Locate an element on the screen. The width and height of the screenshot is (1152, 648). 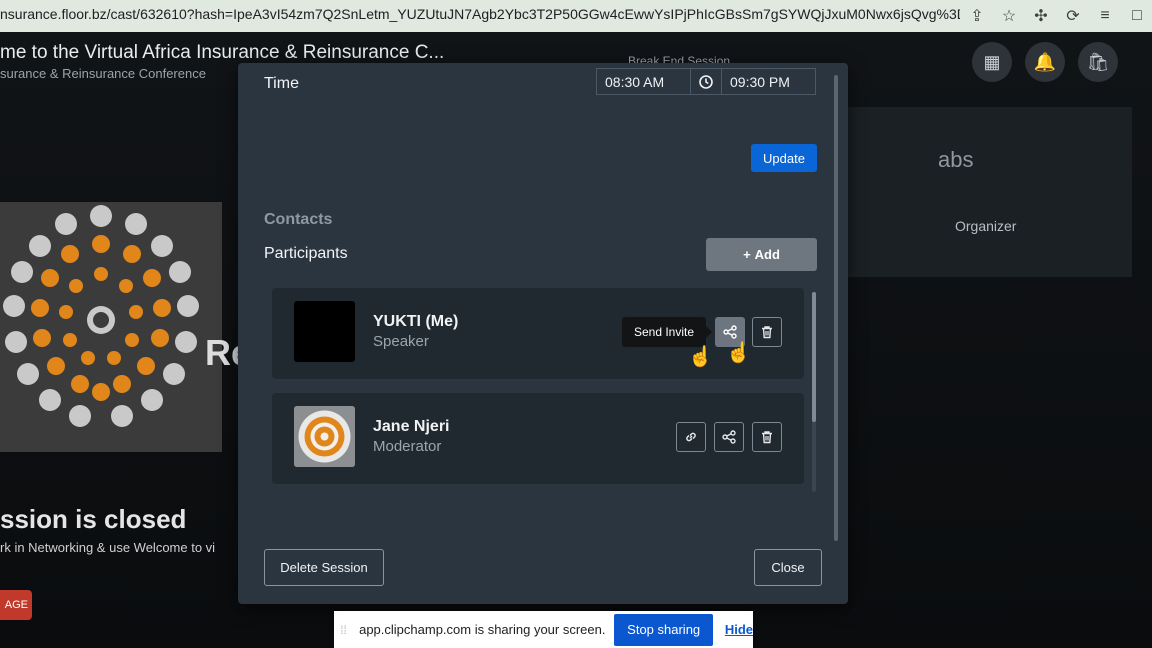
sync-icon: ⟳ is located at coordinates (1073, 16).